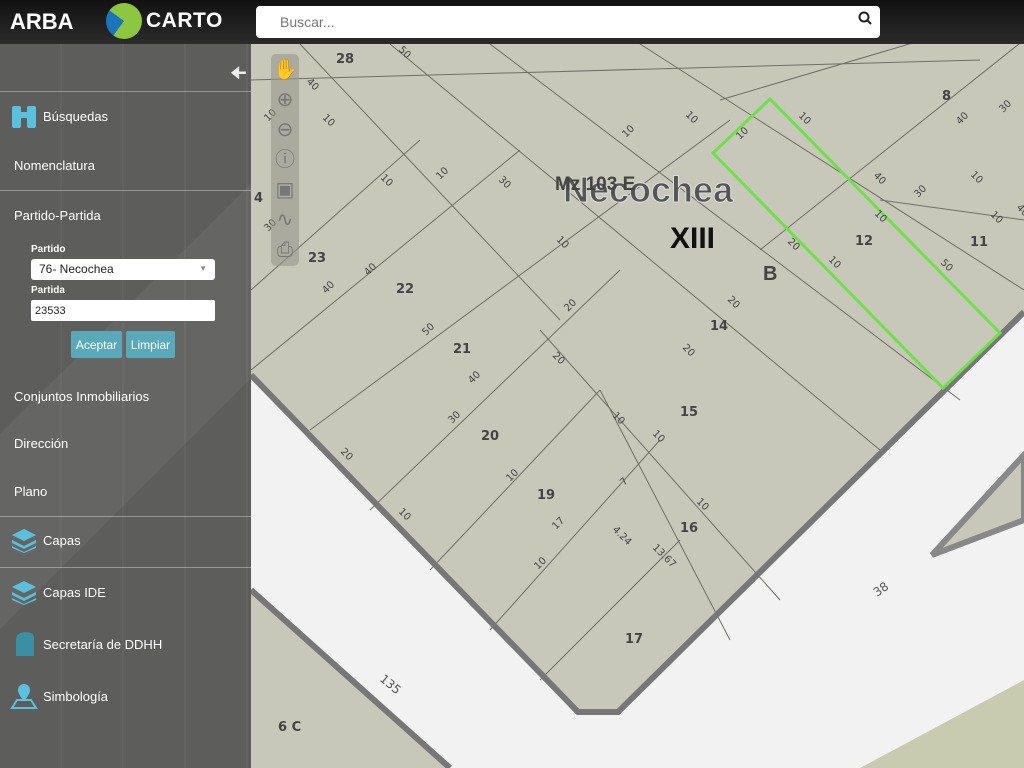 The image size is (1024, 768). I want to click on parcel-label: 23, so click(317, 258).